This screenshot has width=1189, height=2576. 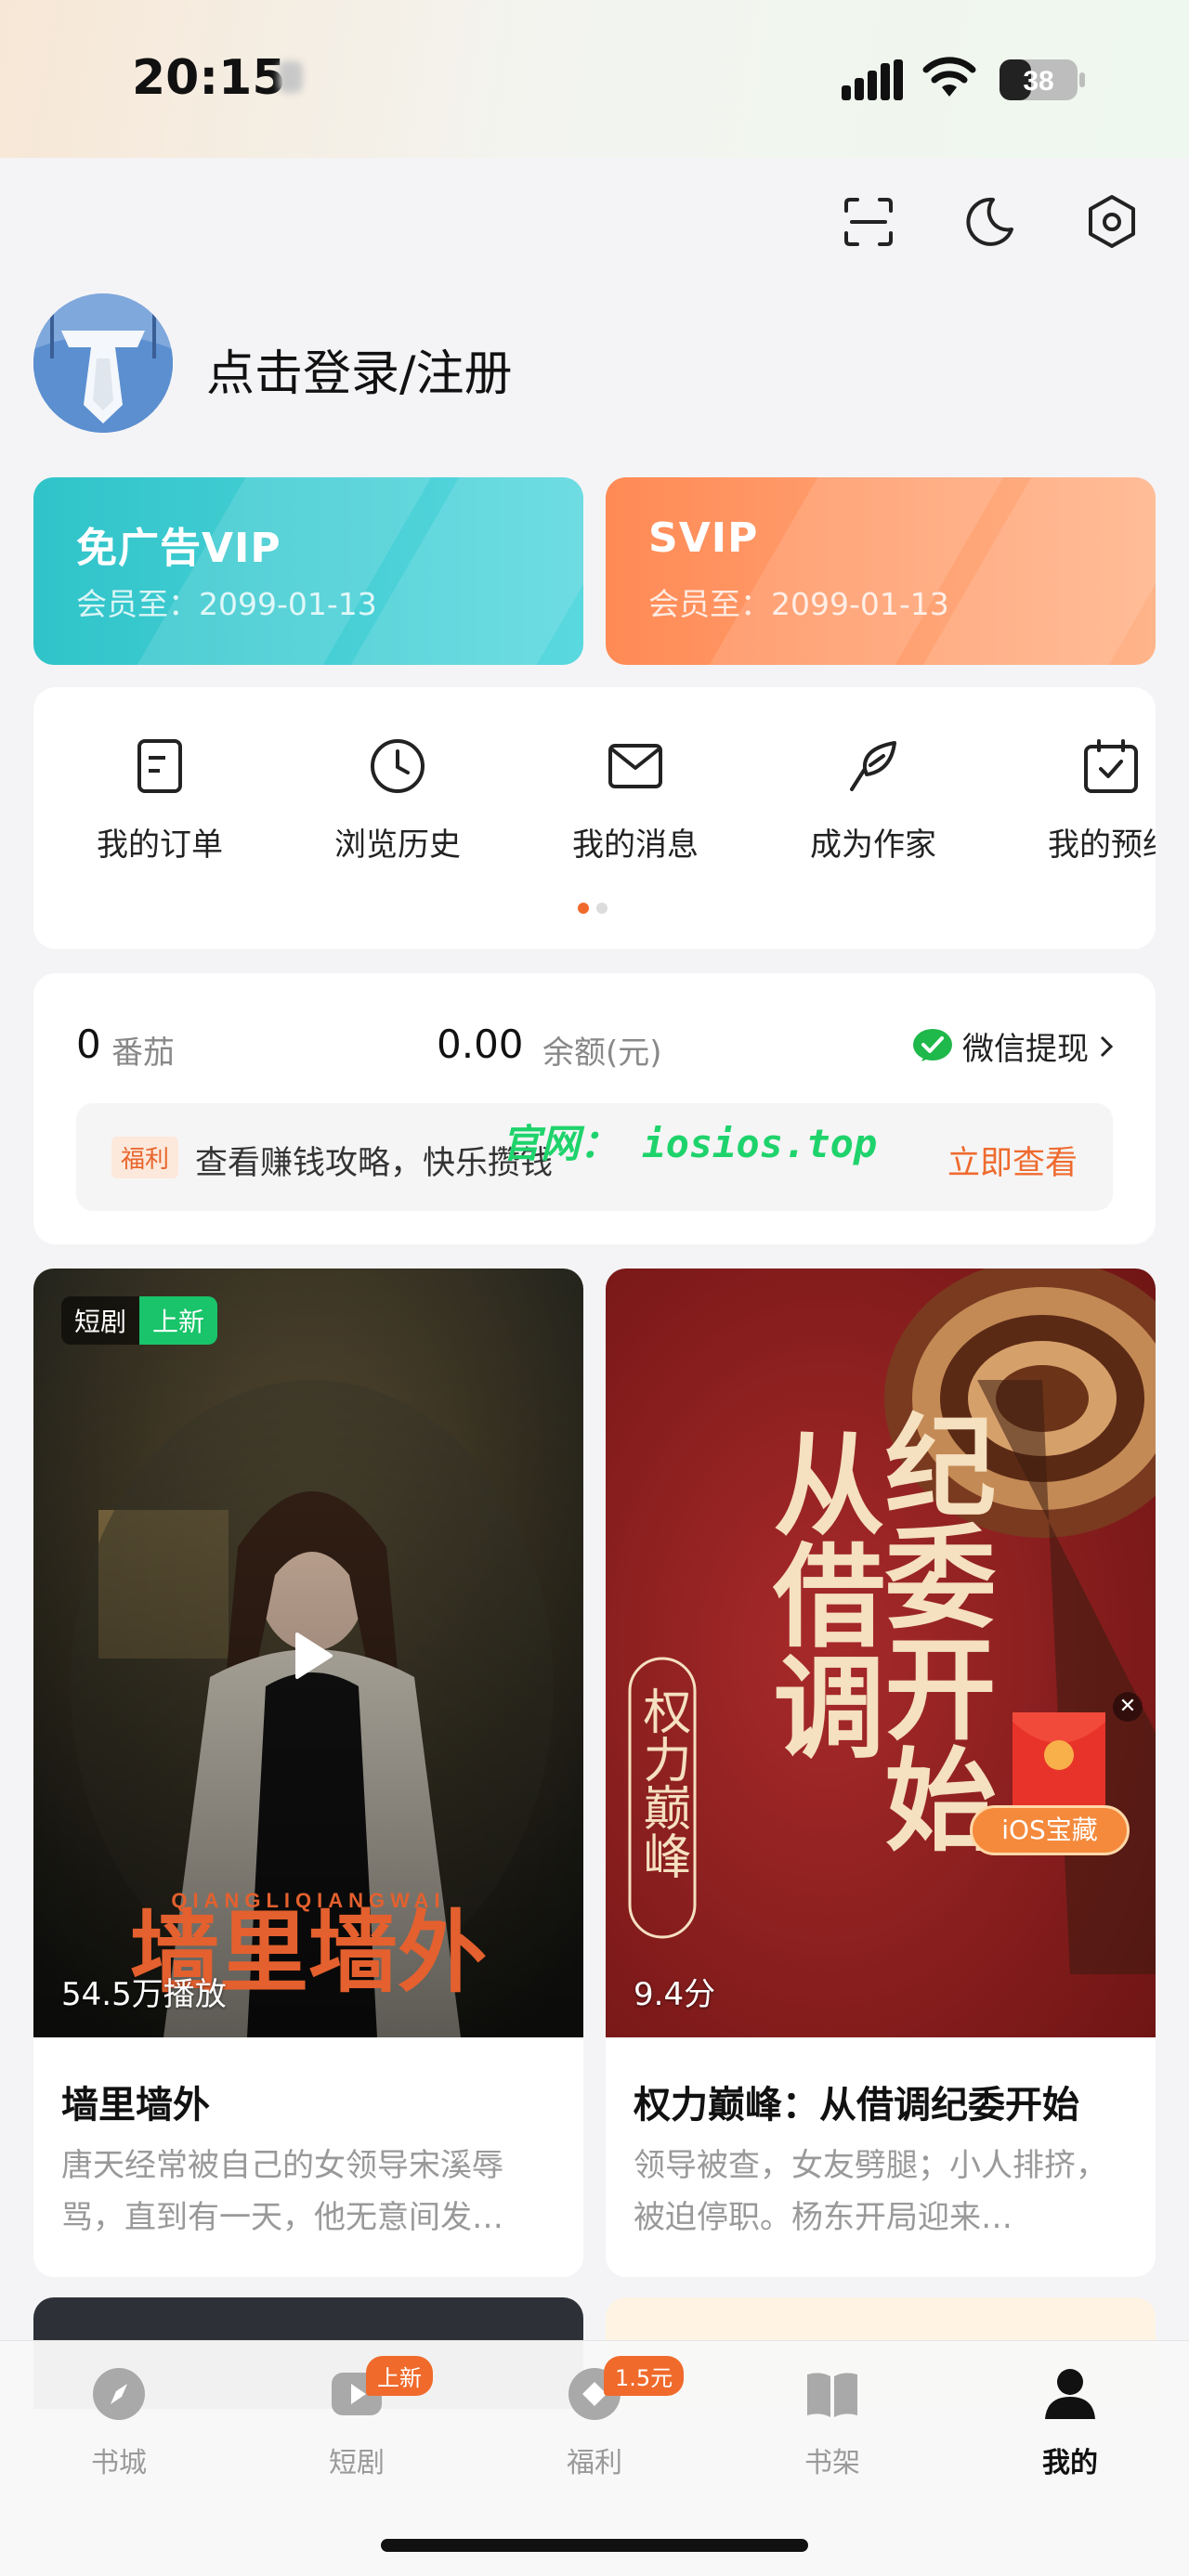 I want to click on settings-button, so click(x=1111, y=221).